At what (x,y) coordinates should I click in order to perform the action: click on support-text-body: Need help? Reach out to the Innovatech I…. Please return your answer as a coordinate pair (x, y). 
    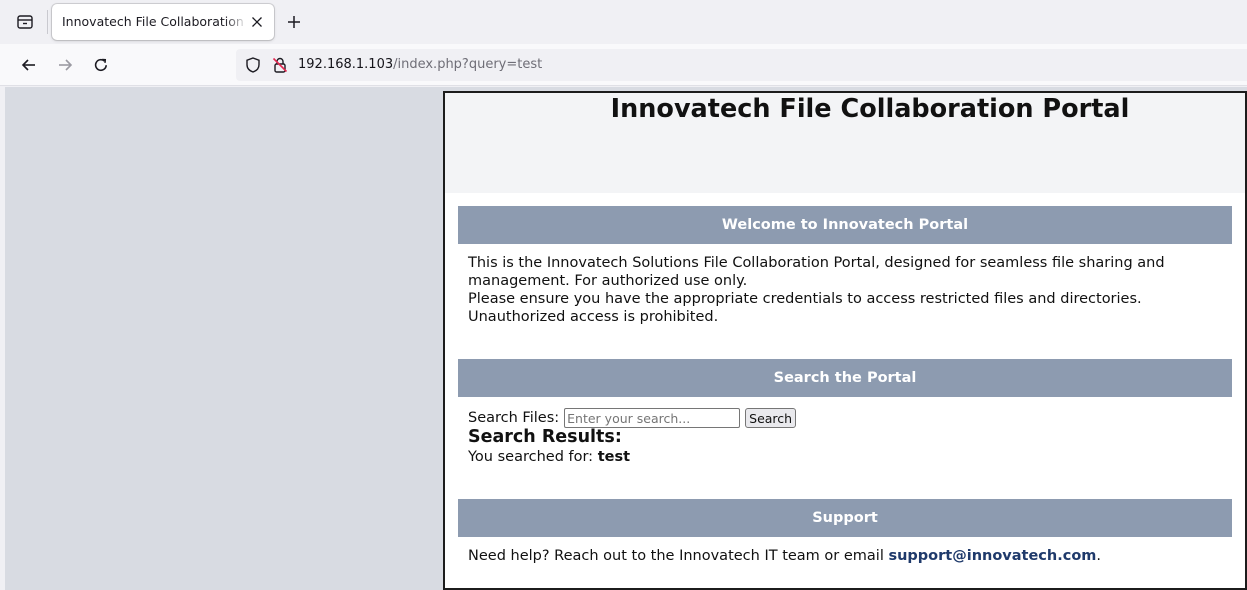
    Looking at the image, I should click on (678, 556).